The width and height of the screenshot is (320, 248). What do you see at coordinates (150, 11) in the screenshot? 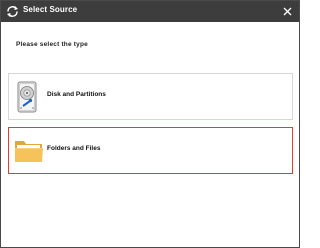
I see `title-bar: Select Source` at bounding box center [150, 11].